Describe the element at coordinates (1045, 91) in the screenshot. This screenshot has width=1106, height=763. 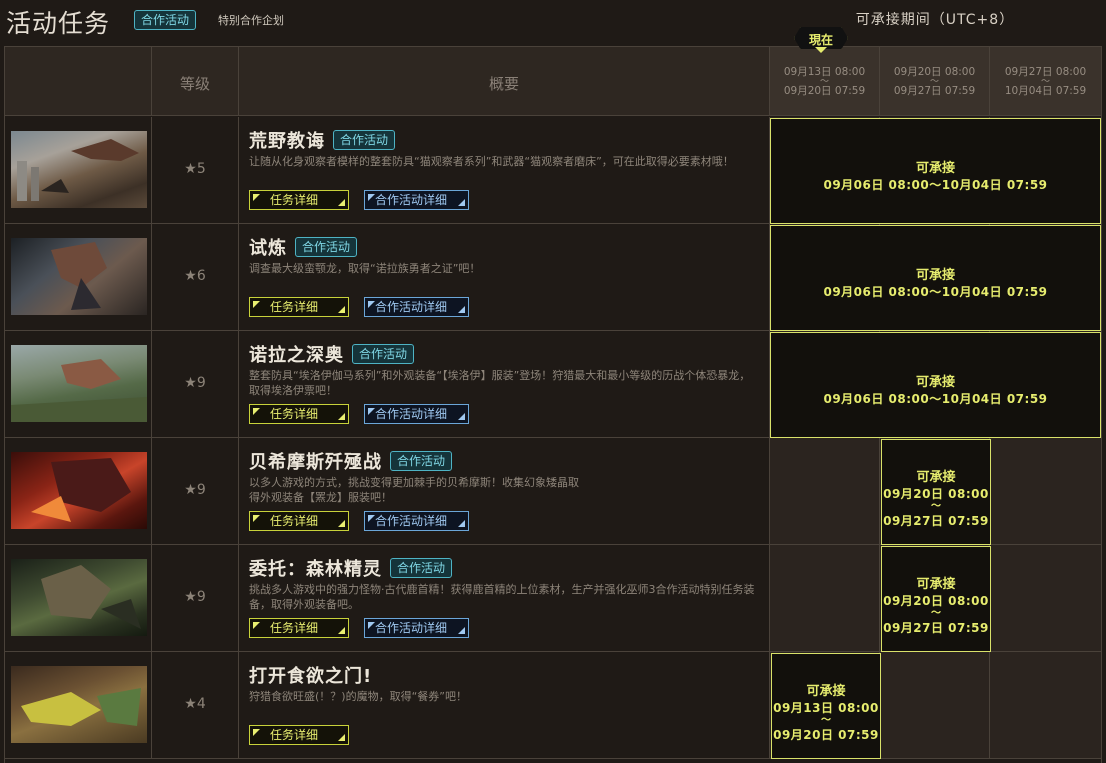
I see `date-end: 10月04日 07:59` at that location.